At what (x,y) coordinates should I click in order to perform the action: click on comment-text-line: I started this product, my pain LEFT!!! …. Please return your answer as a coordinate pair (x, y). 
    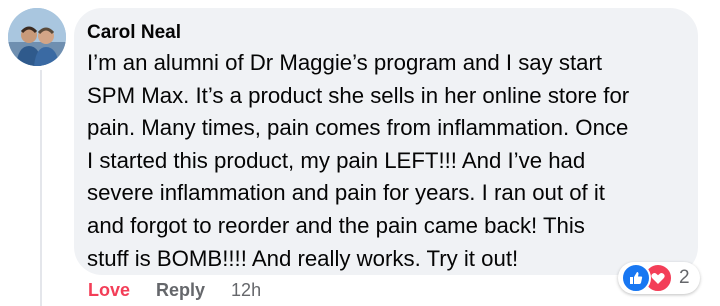
    Looking at the image, I should click on (336, 160).